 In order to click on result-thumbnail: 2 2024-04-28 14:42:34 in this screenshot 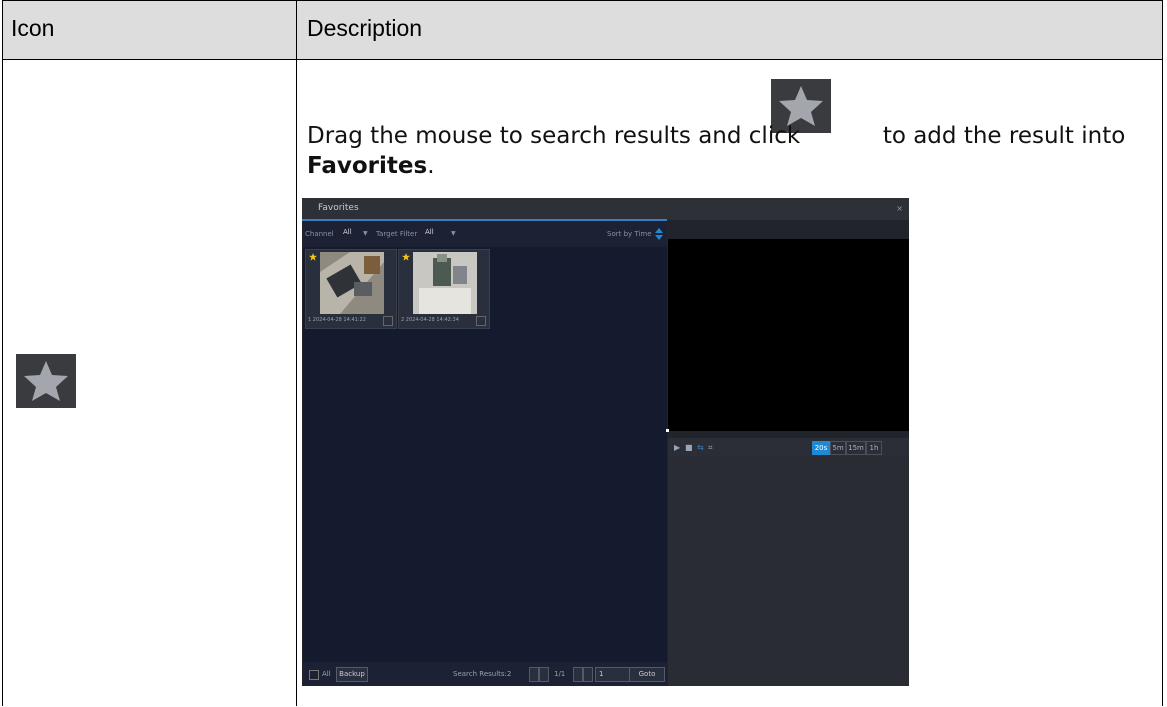, I will do `click(444, 289)`.